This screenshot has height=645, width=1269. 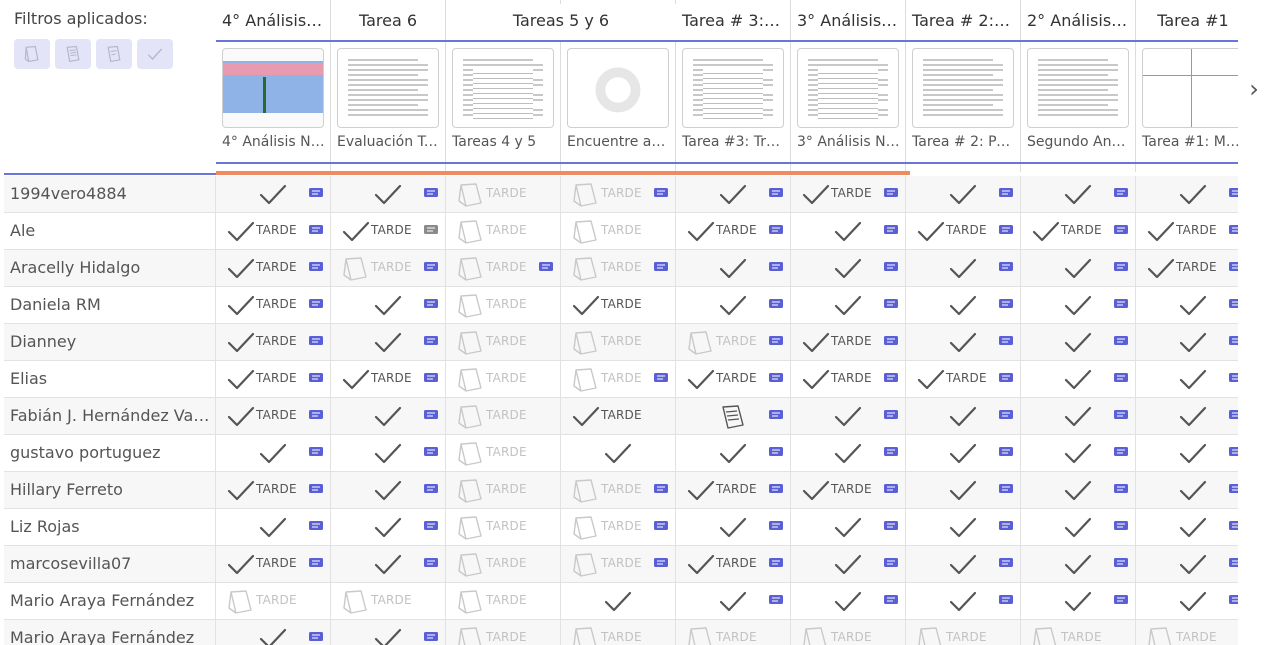 What do you see at coordinates (110, 527) in the screenshot?
I see `student-name: Liz Rojas` at bounding box center [110, 527].